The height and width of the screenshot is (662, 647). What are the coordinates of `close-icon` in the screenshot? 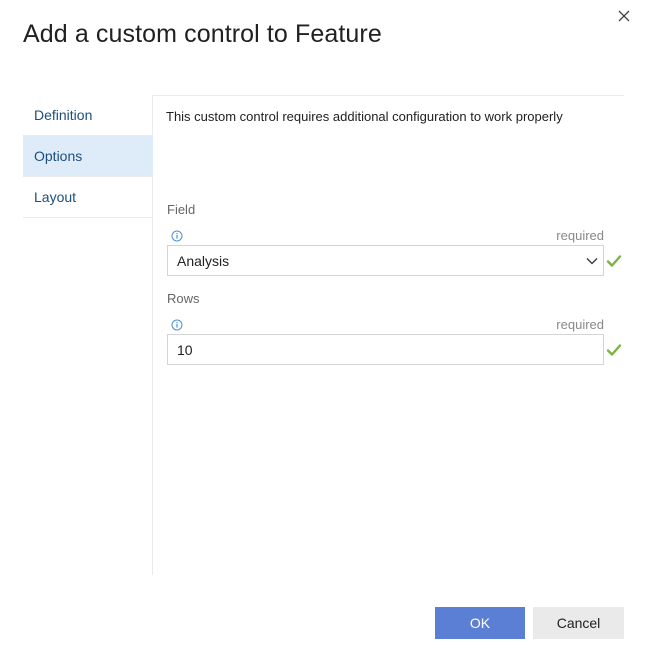 It's located at (624, 16).